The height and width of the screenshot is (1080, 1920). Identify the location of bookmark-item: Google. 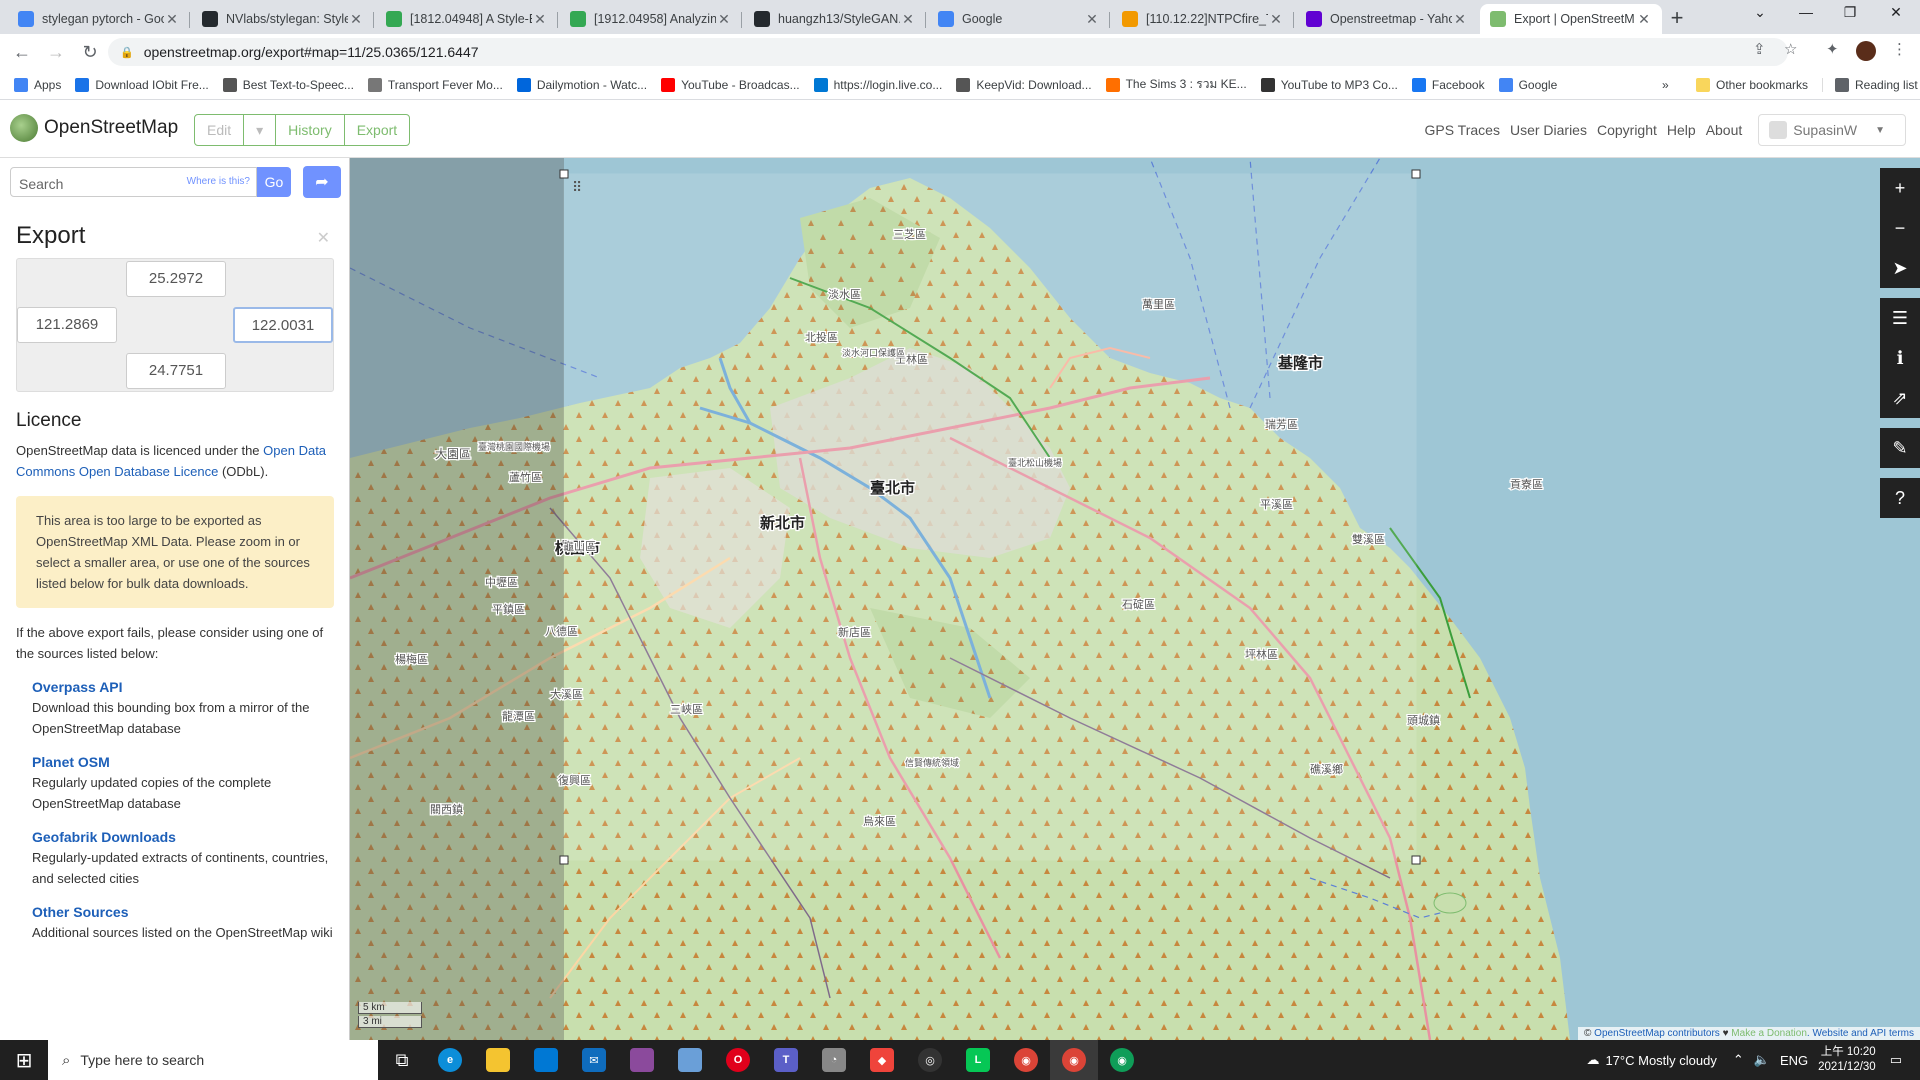
(1527, 84).